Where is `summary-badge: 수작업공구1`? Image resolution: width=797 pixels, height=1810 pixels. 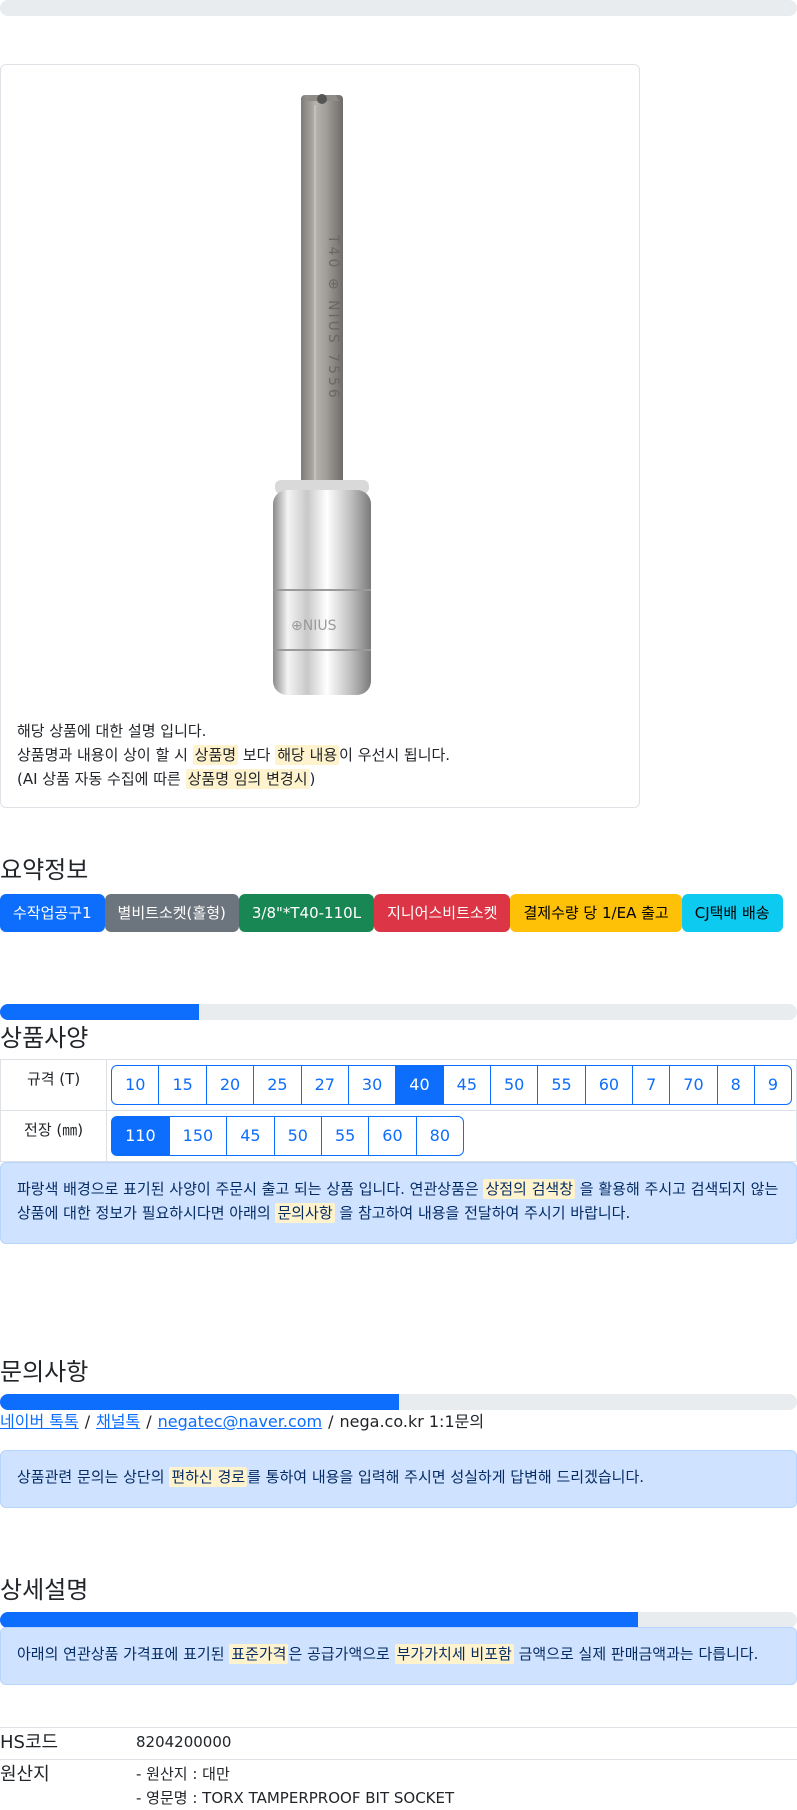 summary-badge: 수작업공구1 is located at coordinates (52, 913).